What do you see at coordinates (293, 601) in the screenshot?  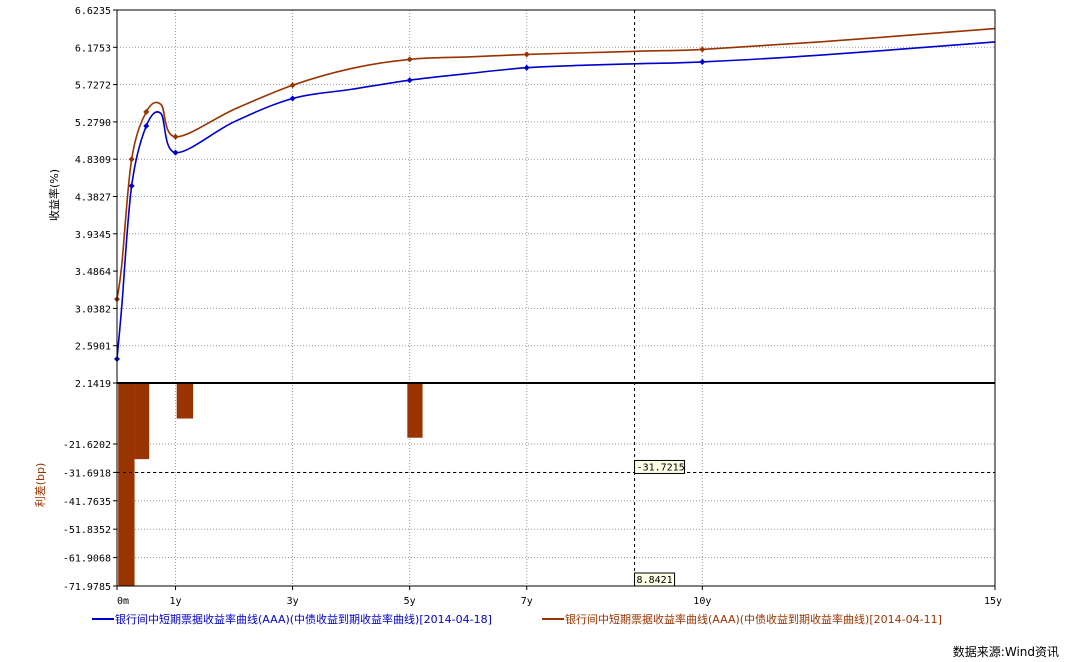 I see `x-tick-label: 3y` at bounding box center [293, 601].